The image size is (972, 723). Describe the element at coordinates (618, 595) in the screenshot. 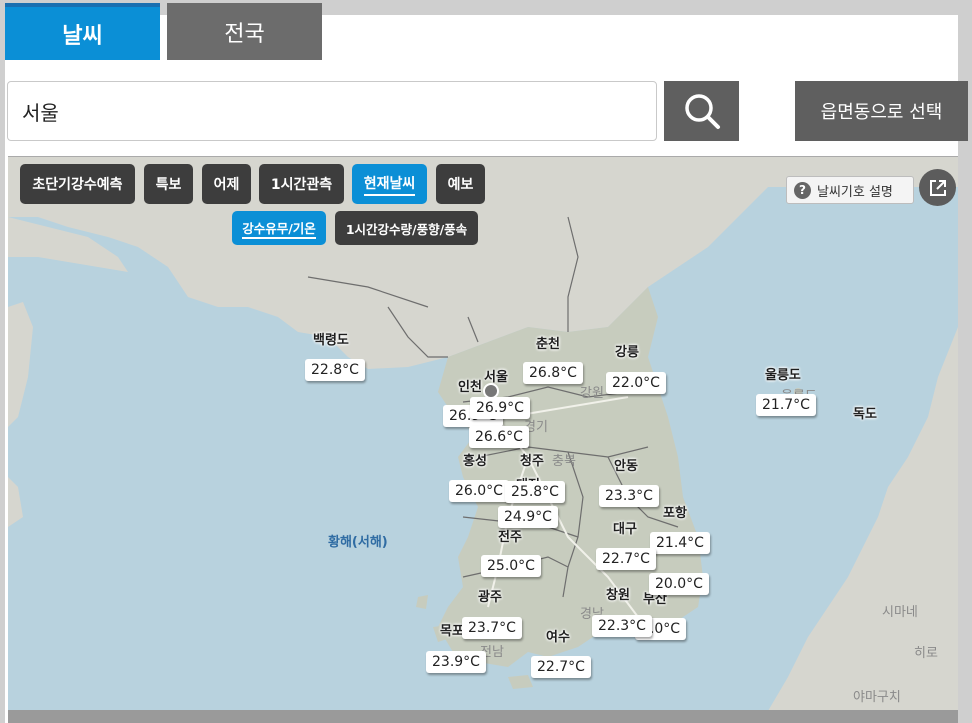

I see `place-changwon: 창원` at that location.